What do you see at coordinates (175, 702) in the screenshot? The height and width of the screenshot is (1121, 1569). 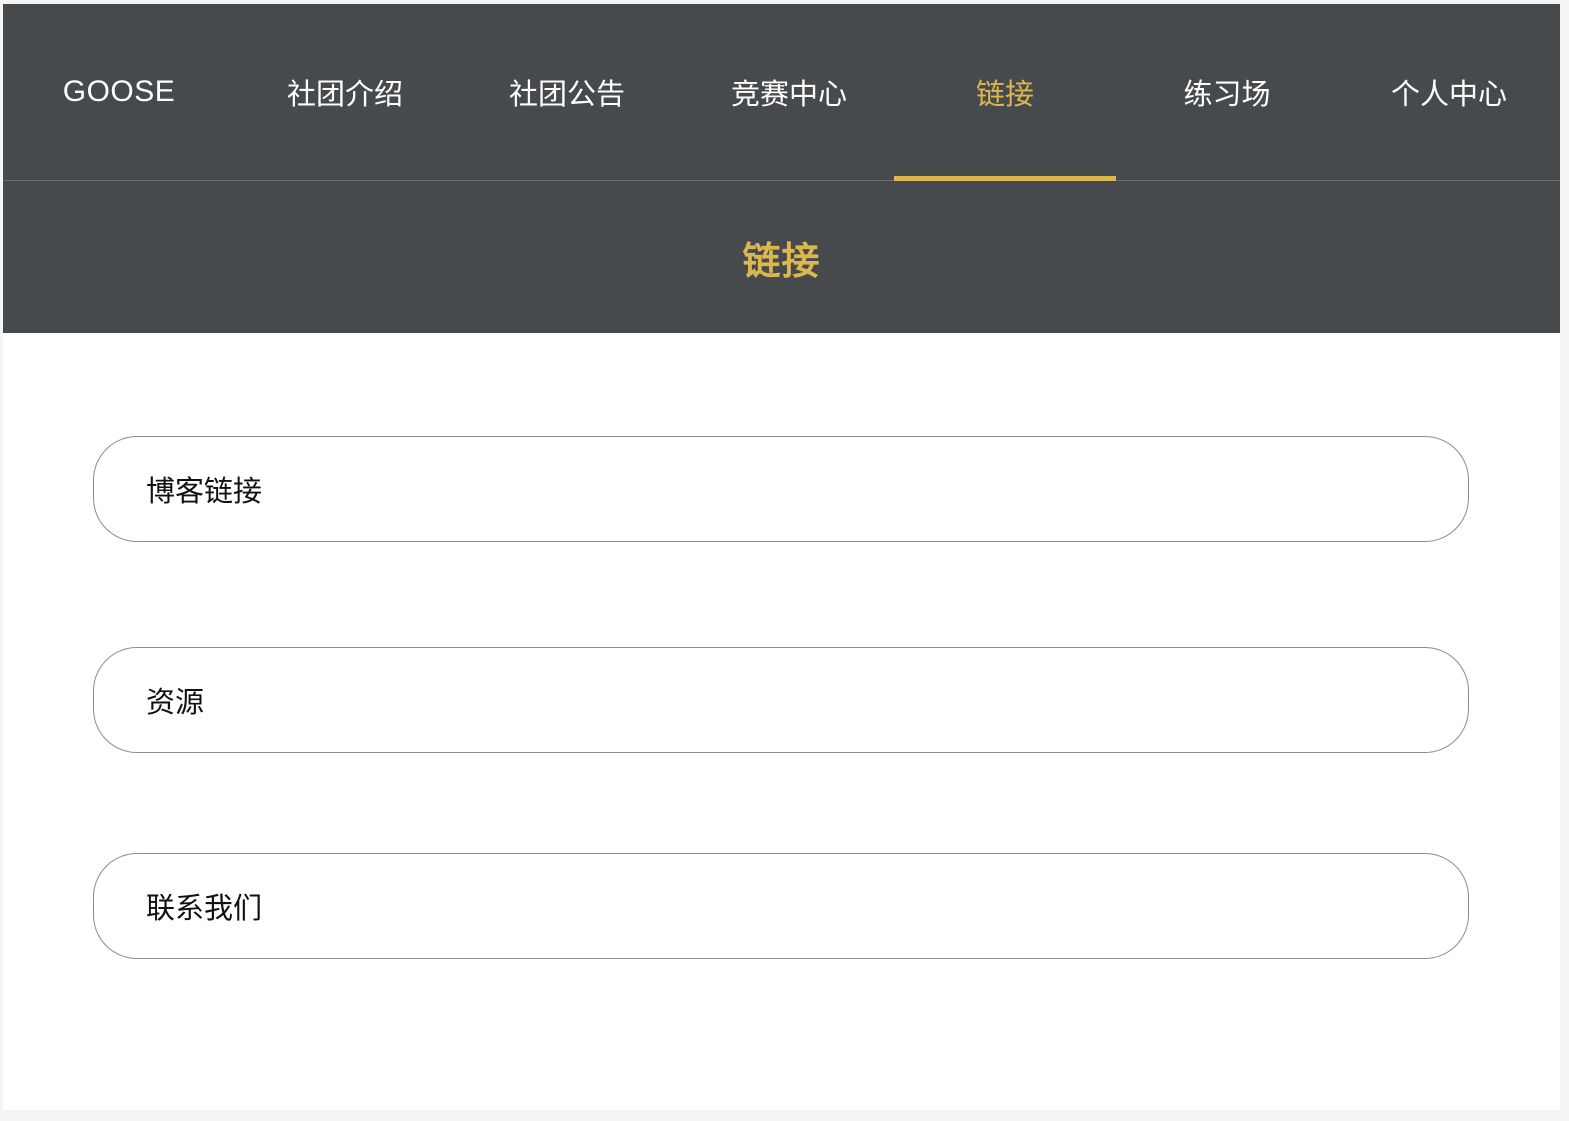 I see `link-card-label: 资源` at bounding box center [175, 702].